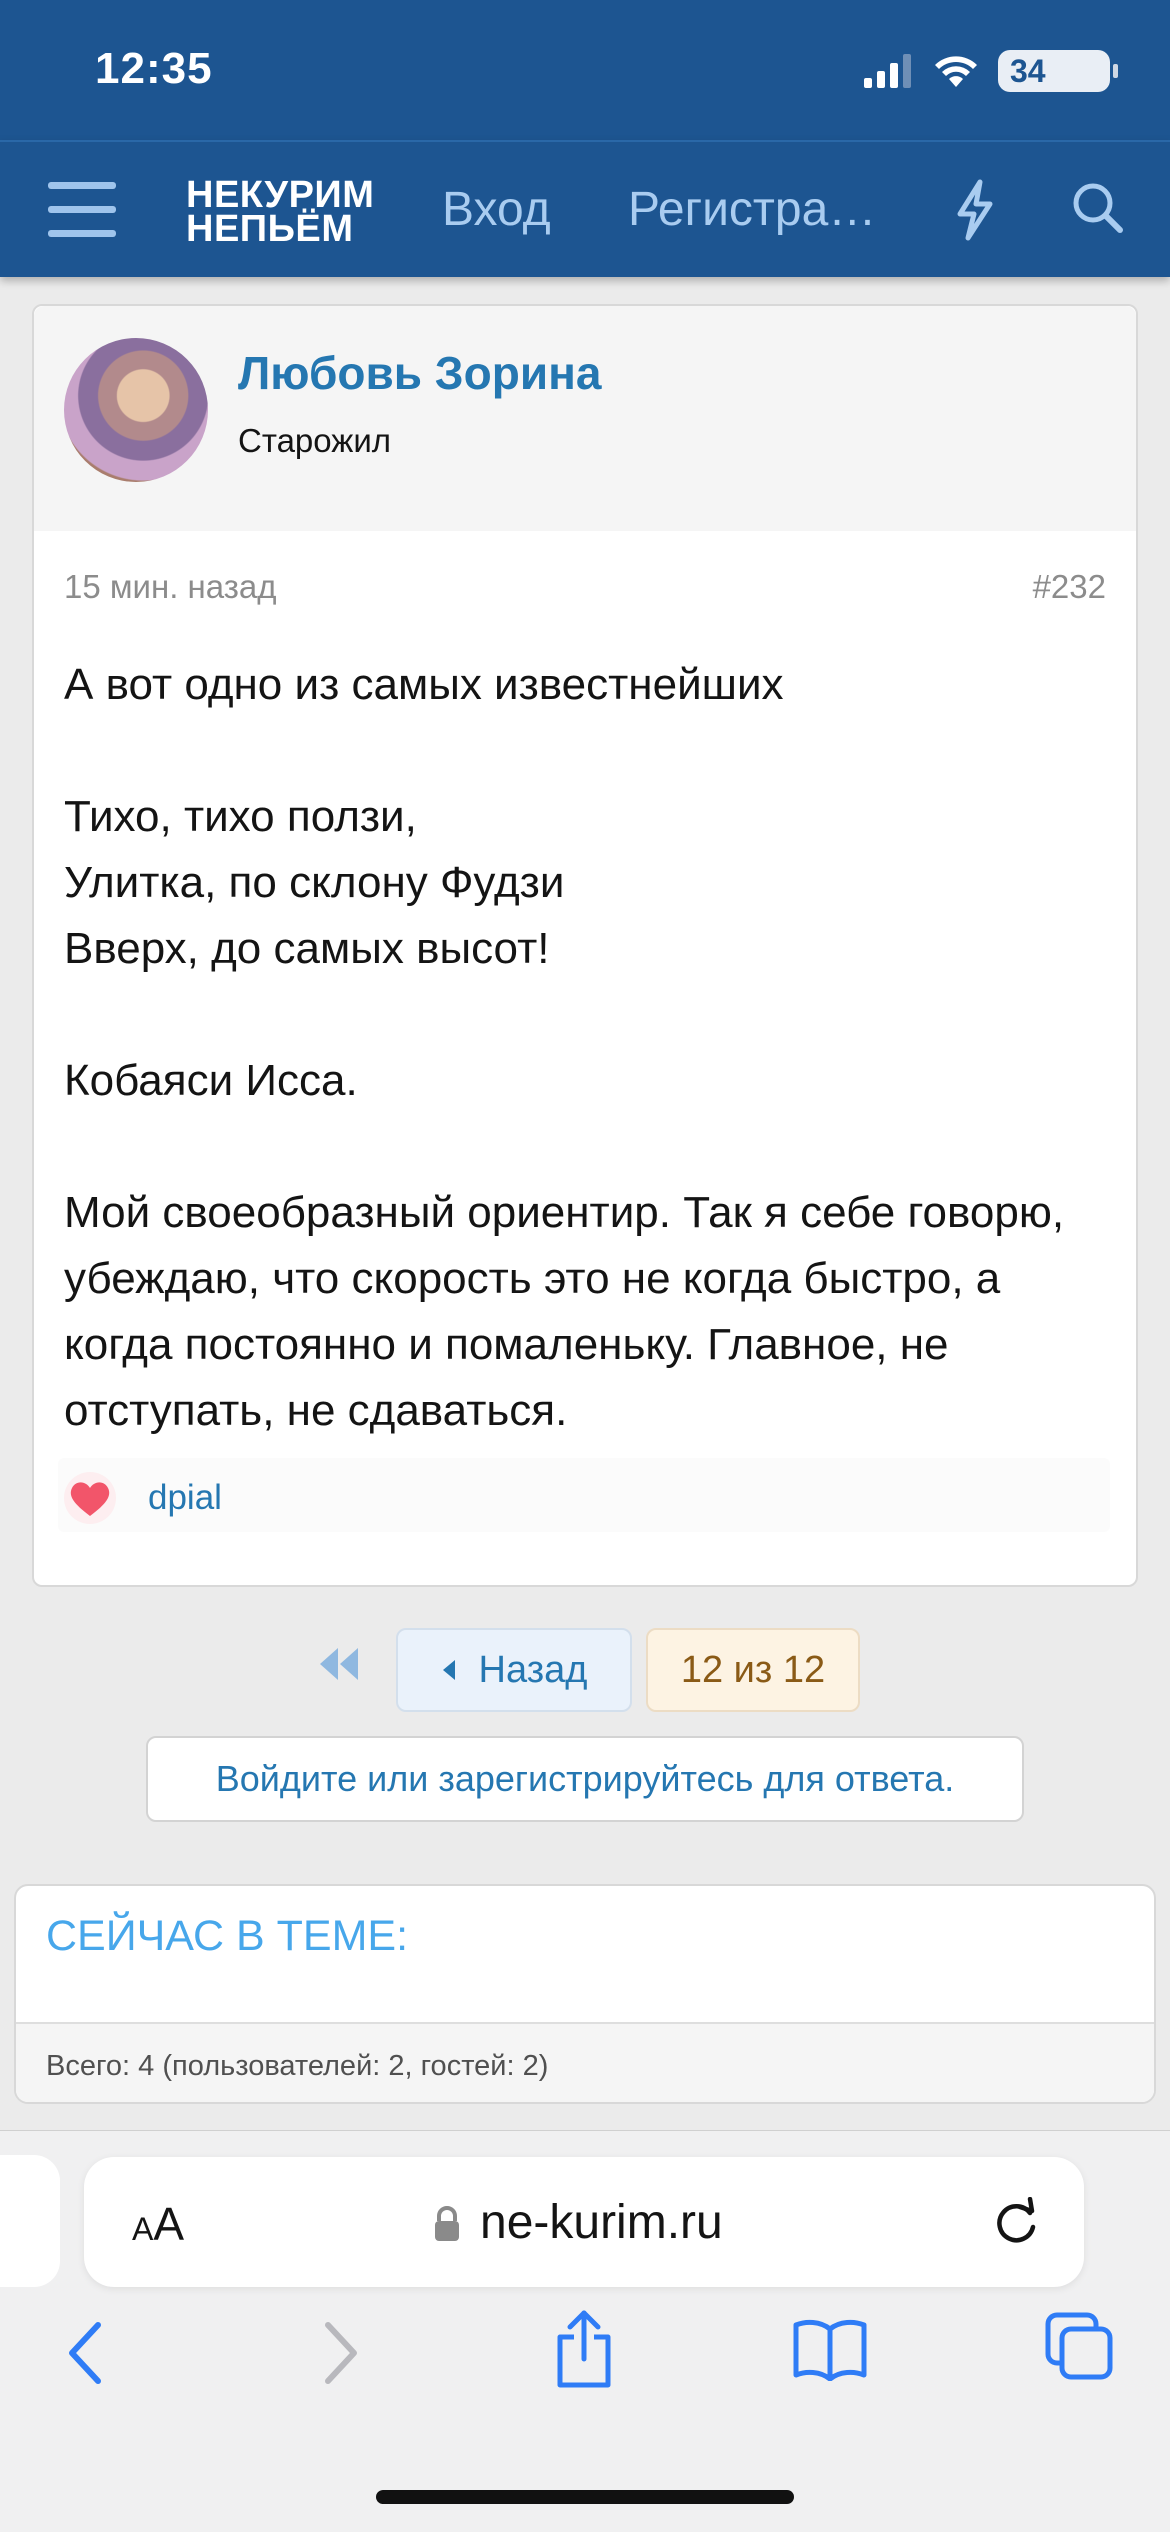 Image resolution: width=1170 pixels, height=2532 pixels. I want to click on site-logo: НЕКУРИМ НЕПЬЁМ, so click(280, 212).